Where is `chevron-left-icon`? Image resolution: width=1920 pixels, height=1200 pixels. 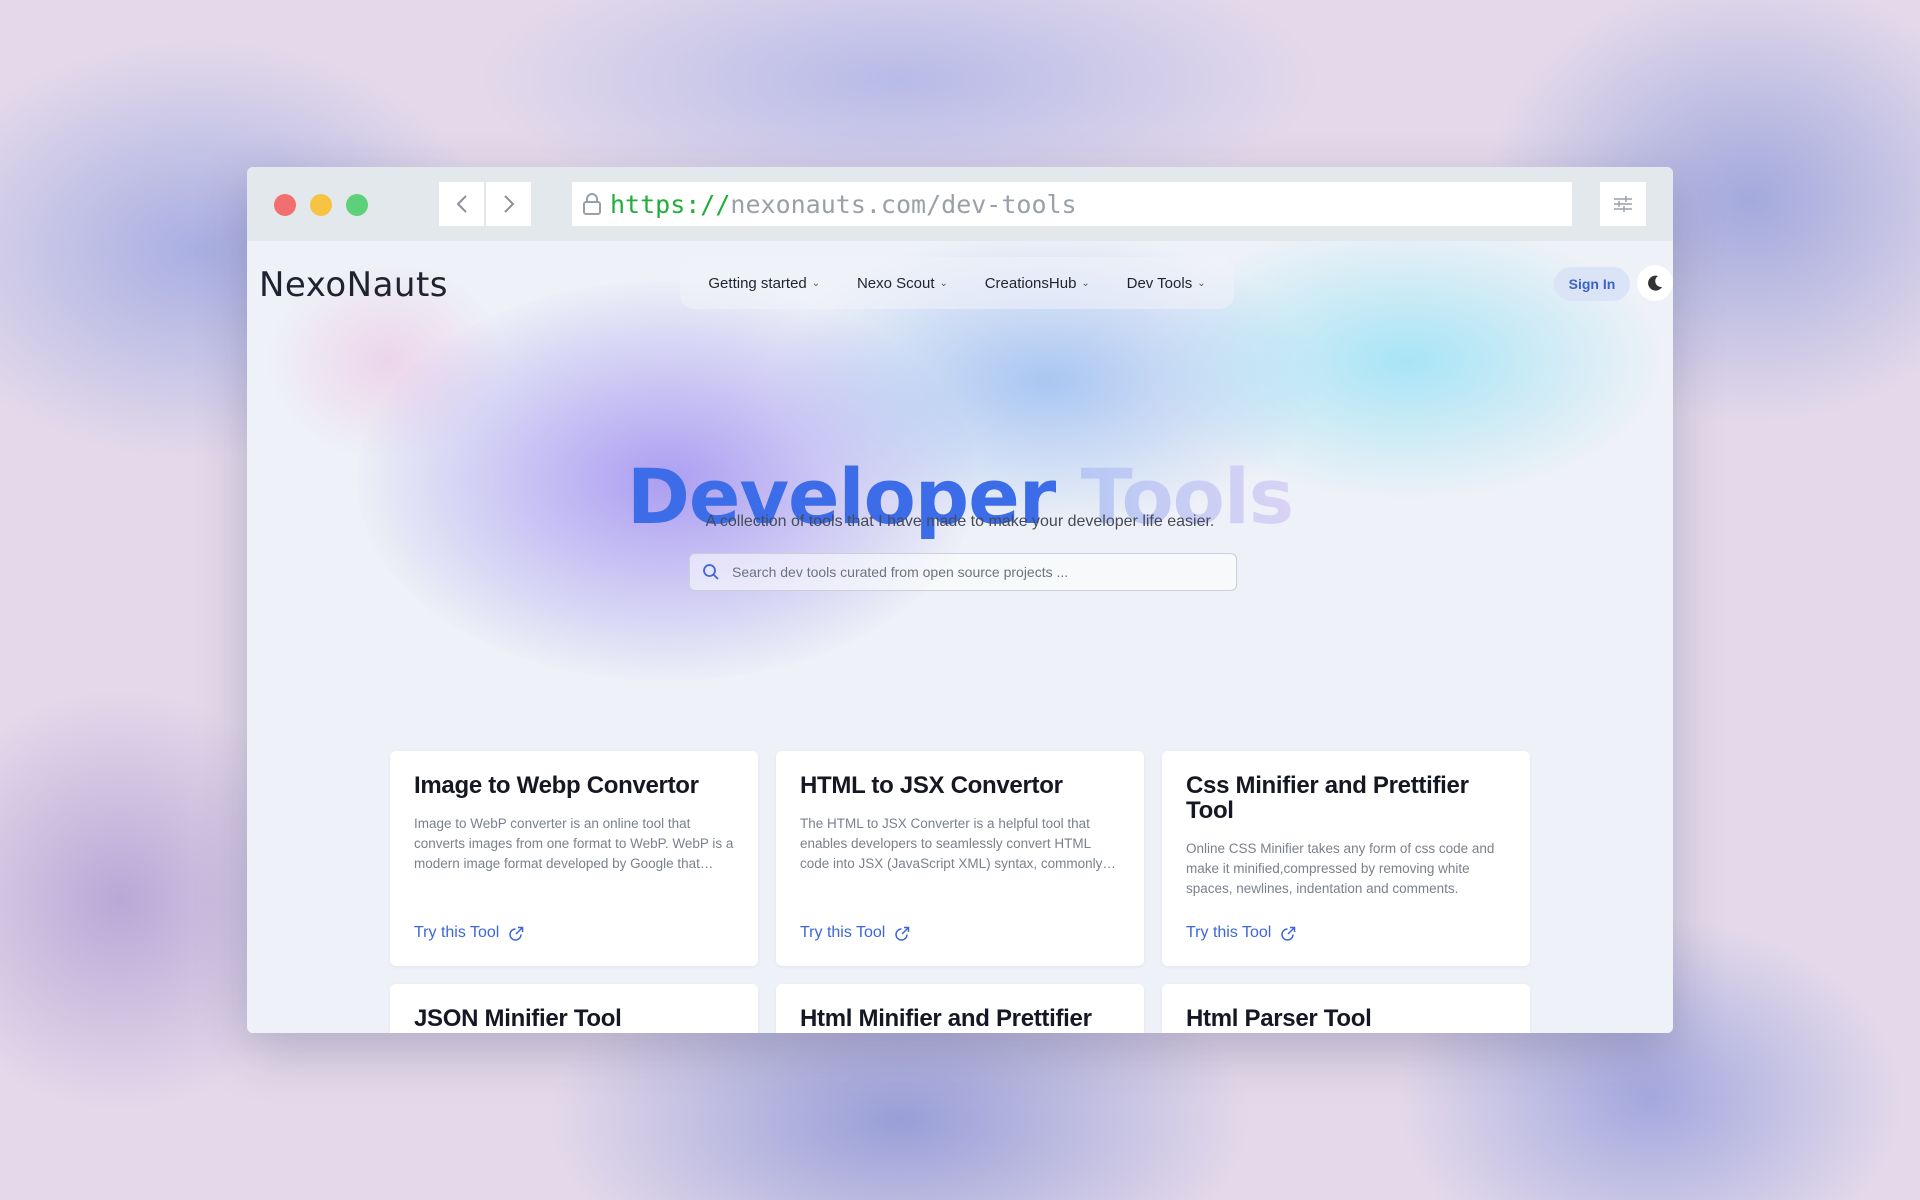 chevron-left-icon is located at coordinates (461, 204).